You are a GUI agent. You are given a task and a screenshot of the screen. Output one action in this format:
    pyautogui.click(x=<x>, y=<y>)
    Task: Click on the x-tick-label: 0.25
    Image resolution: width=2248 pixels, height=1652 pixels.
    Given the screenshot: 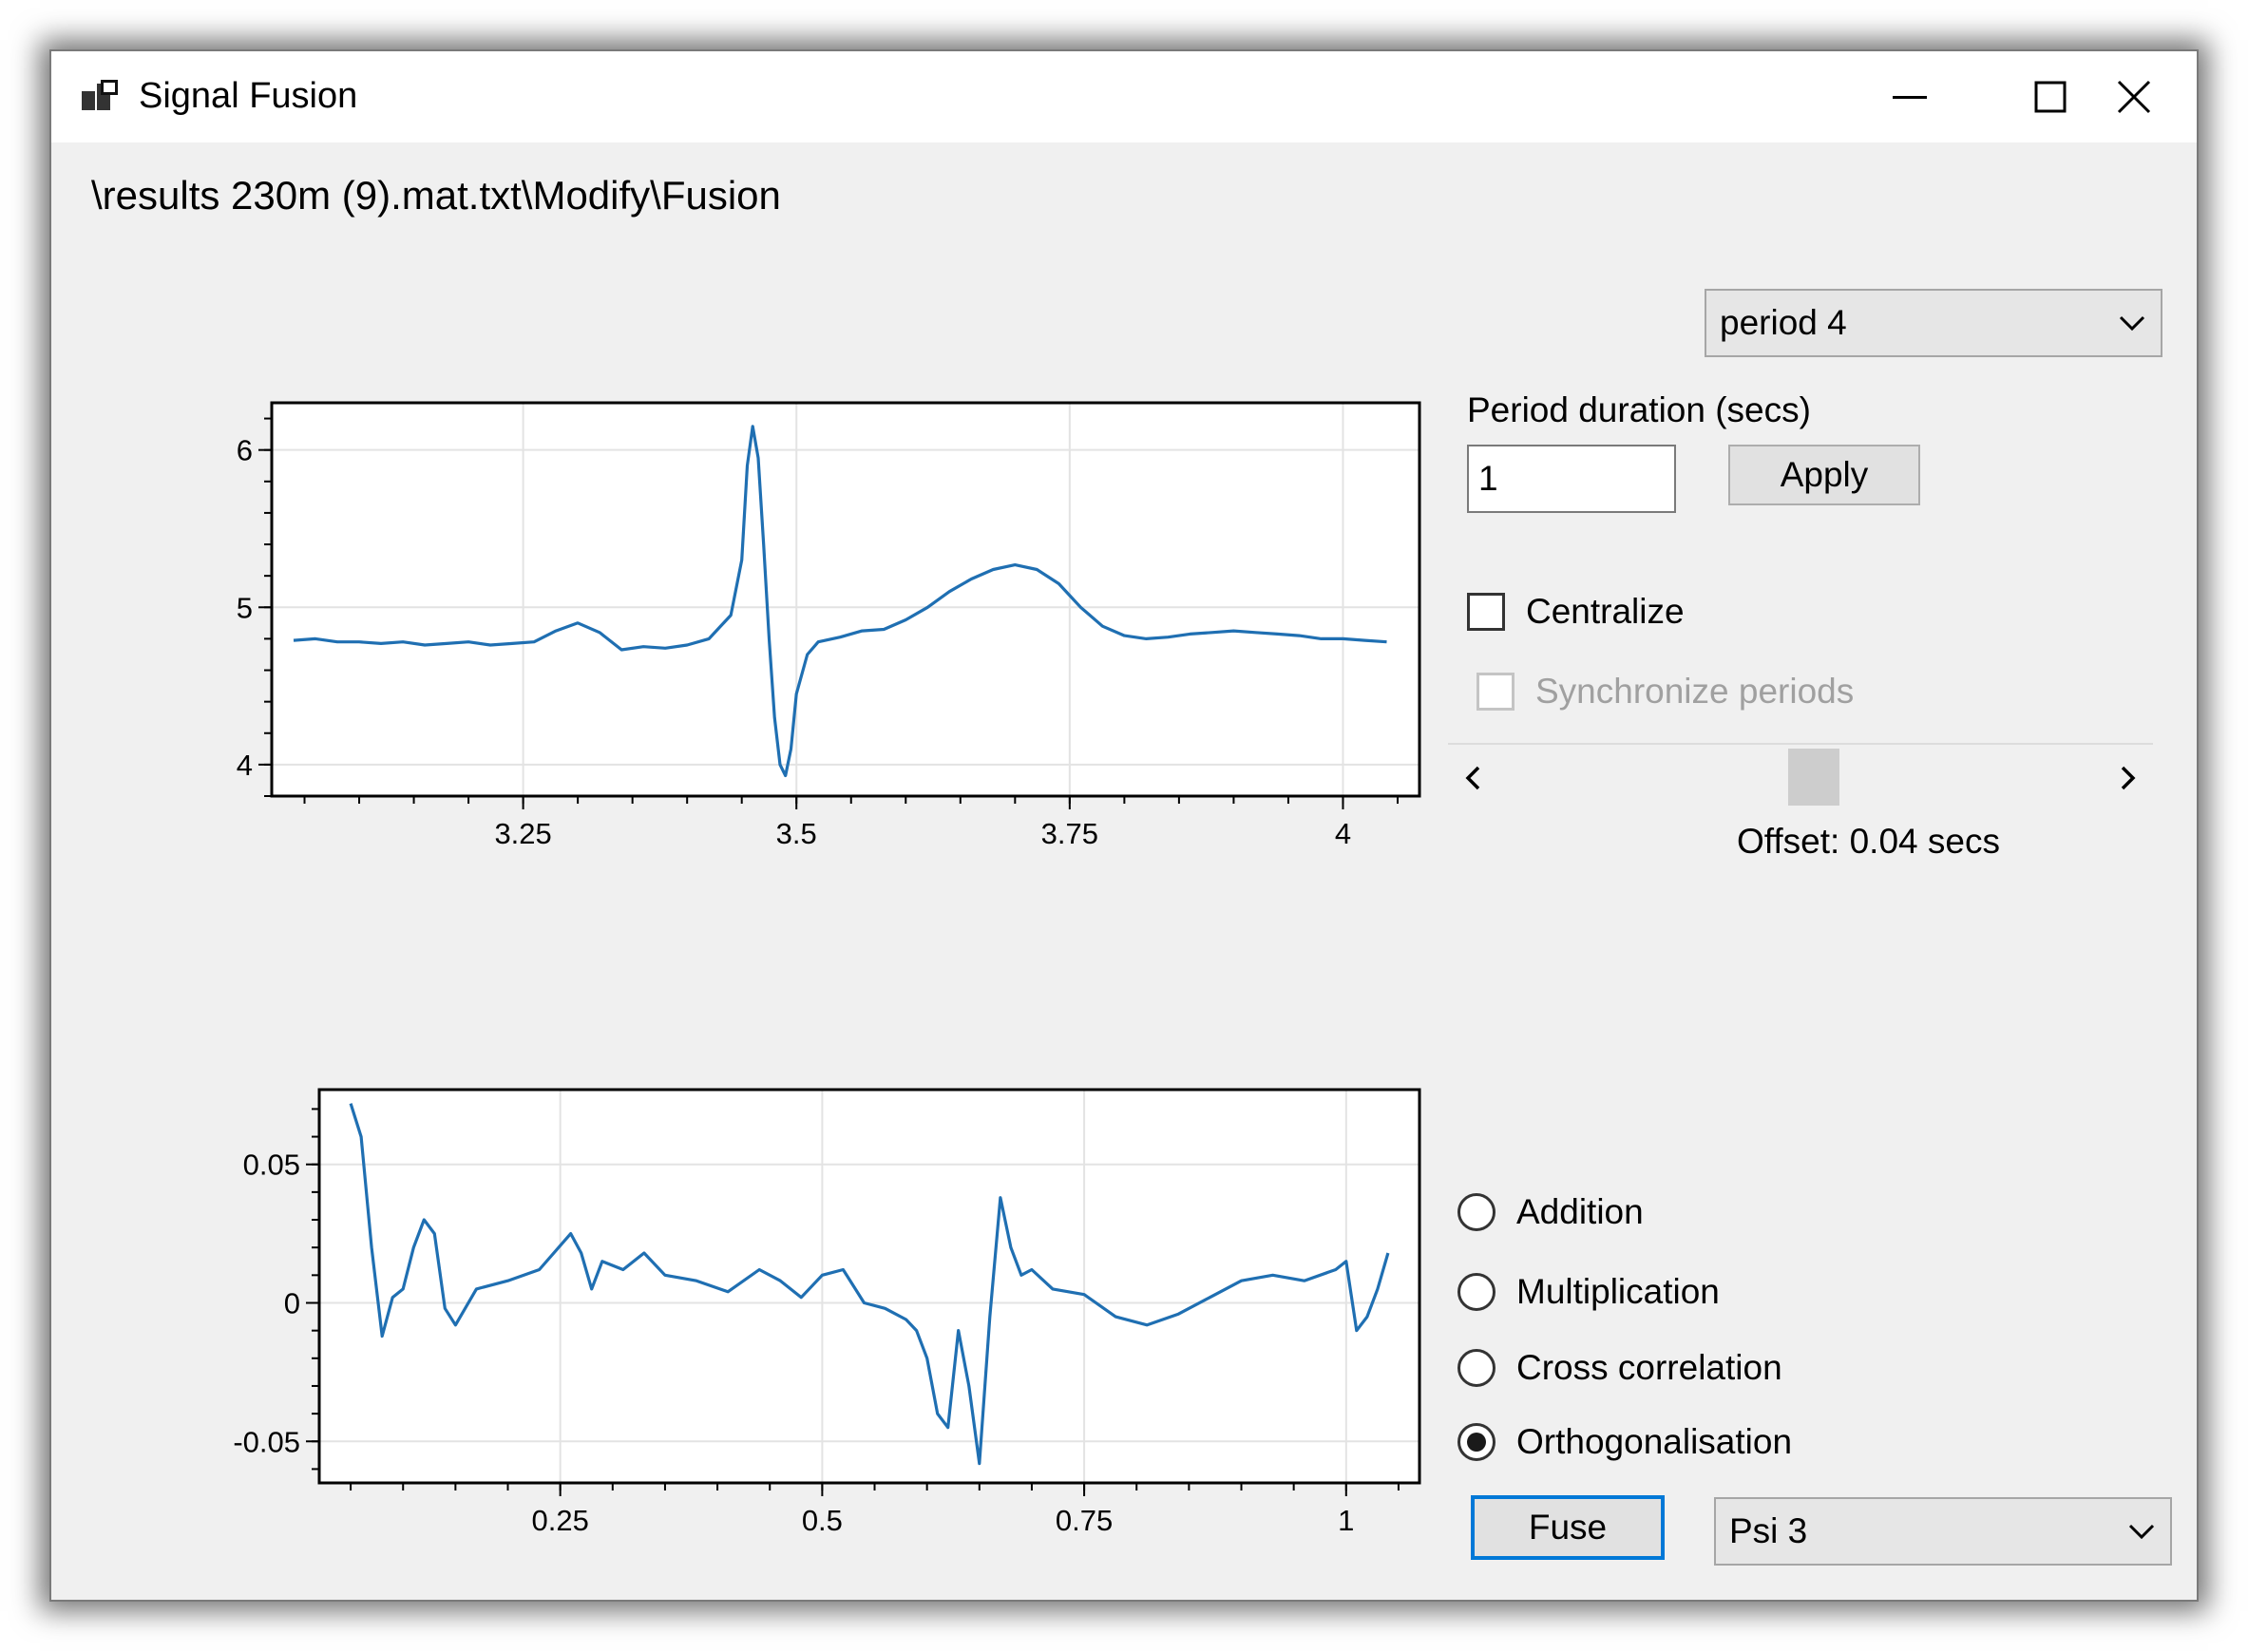 What is the action you would take?
    pyautogui.click(x=559, y=1520)
    